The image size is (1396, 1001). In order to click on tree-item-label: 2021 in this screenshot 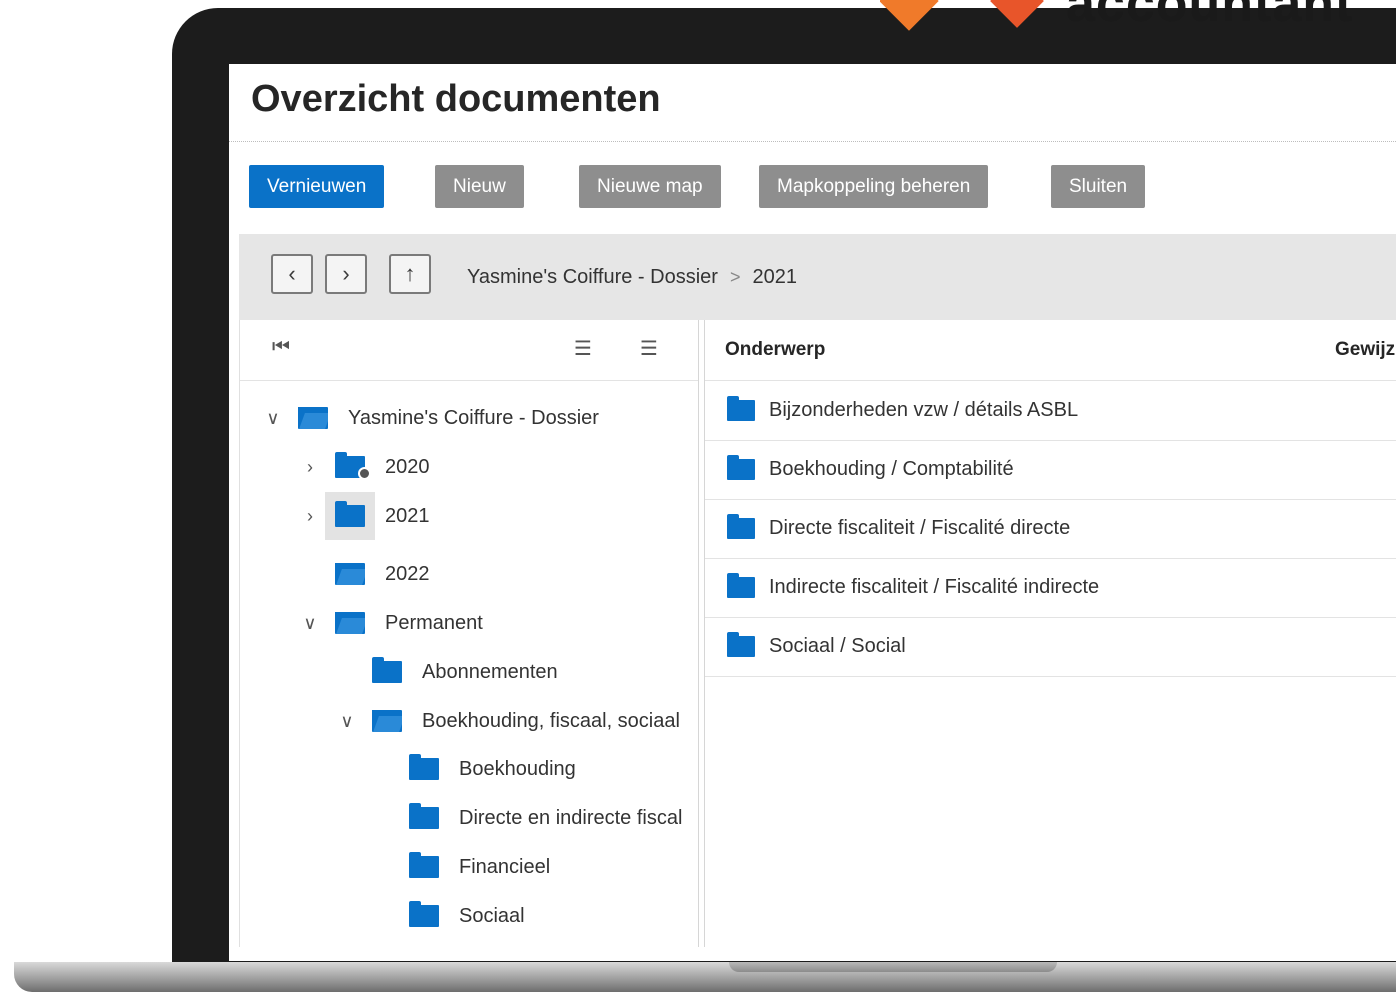, I will do `click(407, 515)`.